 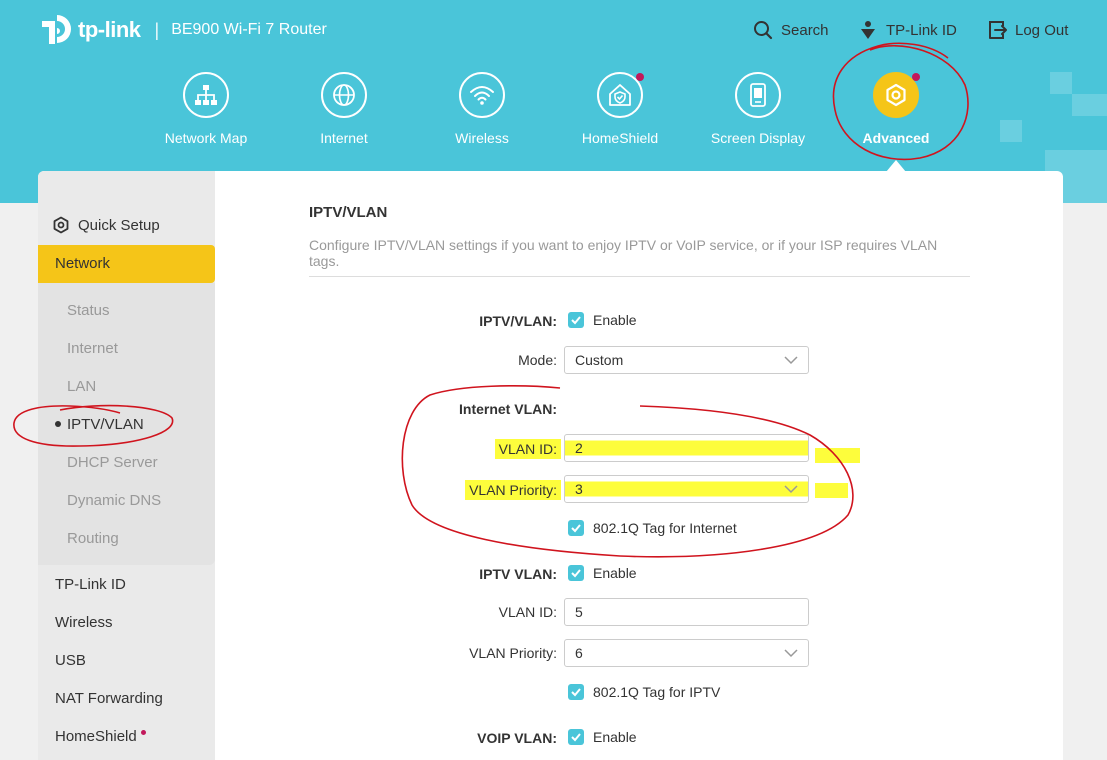 I want to click on page-title: IPTV/VLAN, so click(x=348, y=212).